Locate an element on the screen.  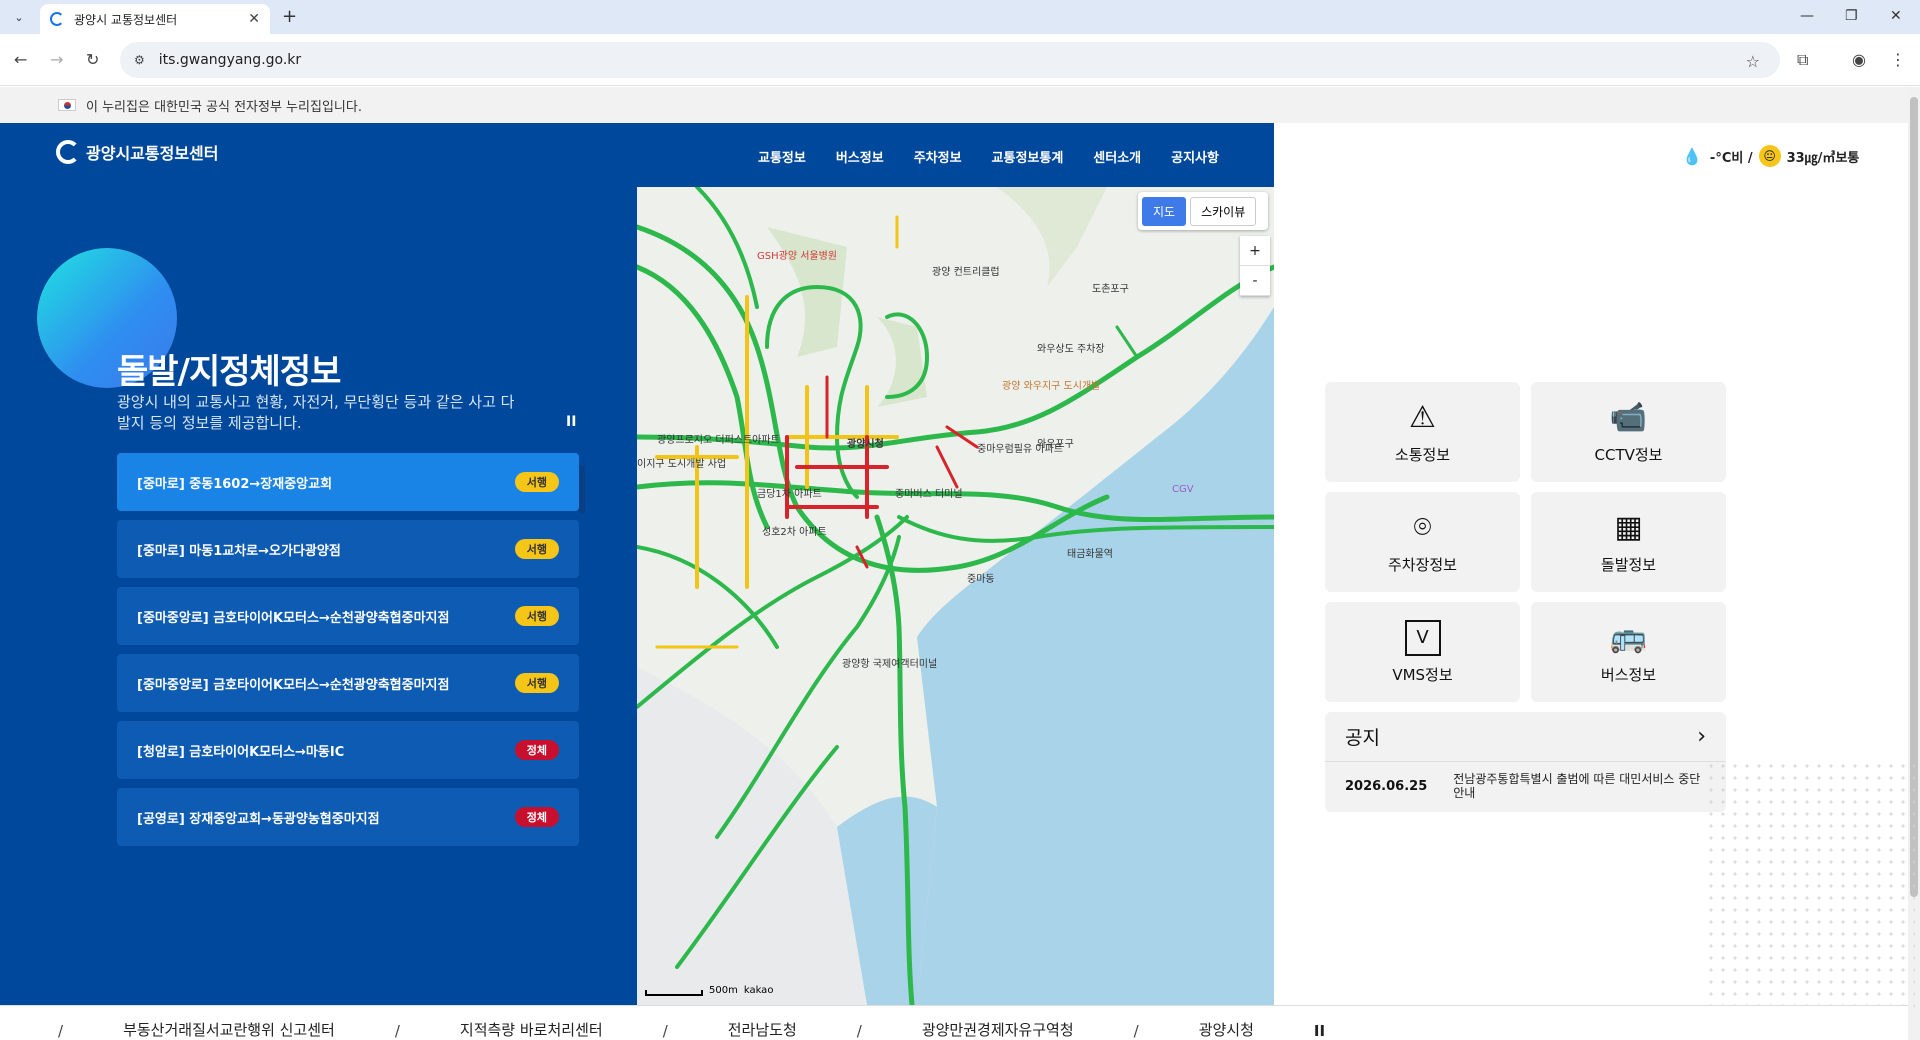
bus-icon: 🚌 is located at coordinates (1628, 637).